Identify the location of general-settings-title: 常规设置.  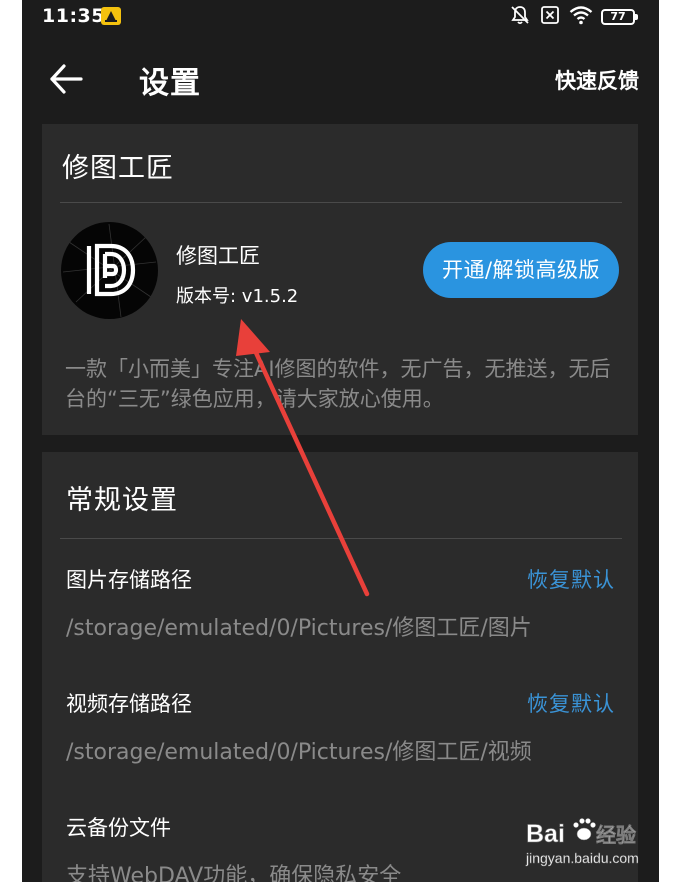
(122, 500).